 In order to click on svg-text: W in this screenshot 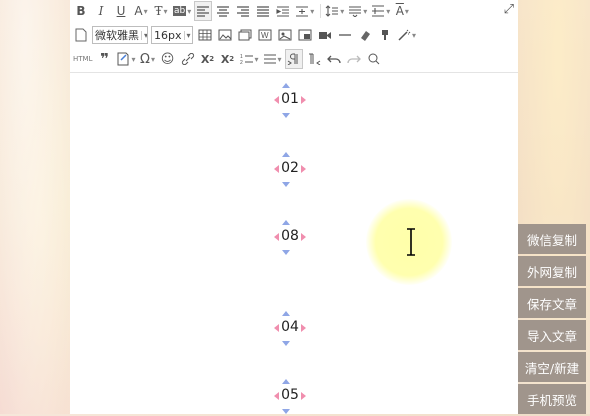, I will do `click(265, 35)`.